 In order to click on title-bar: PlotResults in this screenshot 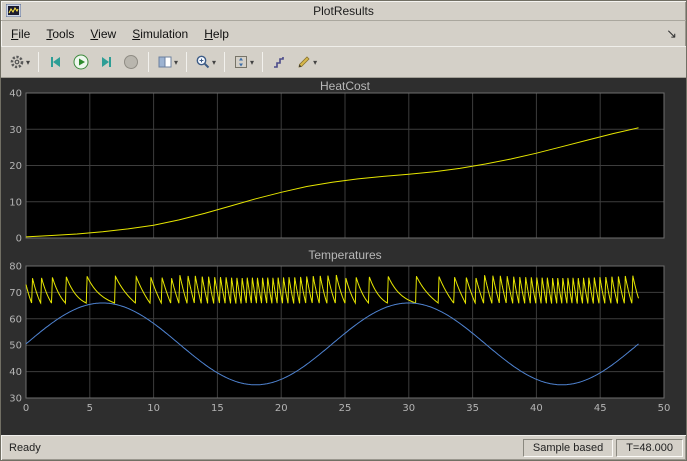, I will do `click(343, 11)`.